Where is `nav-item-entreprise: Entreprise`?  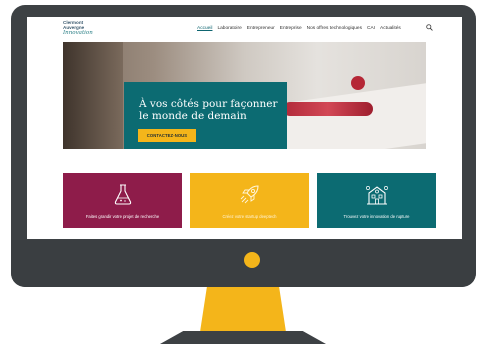
nav-item-entreprise: Entreprise is located at coordinates (291, 31).